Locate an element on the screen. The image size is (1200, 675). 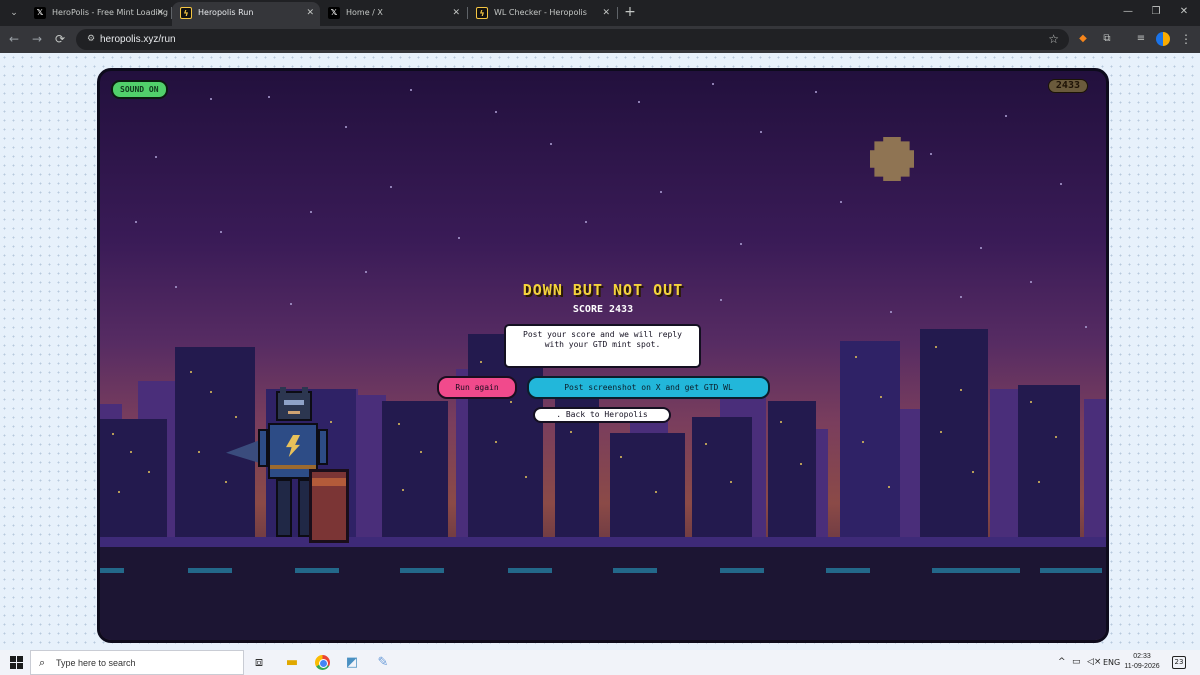
forward-button: → is located at coordinates (37, 39).